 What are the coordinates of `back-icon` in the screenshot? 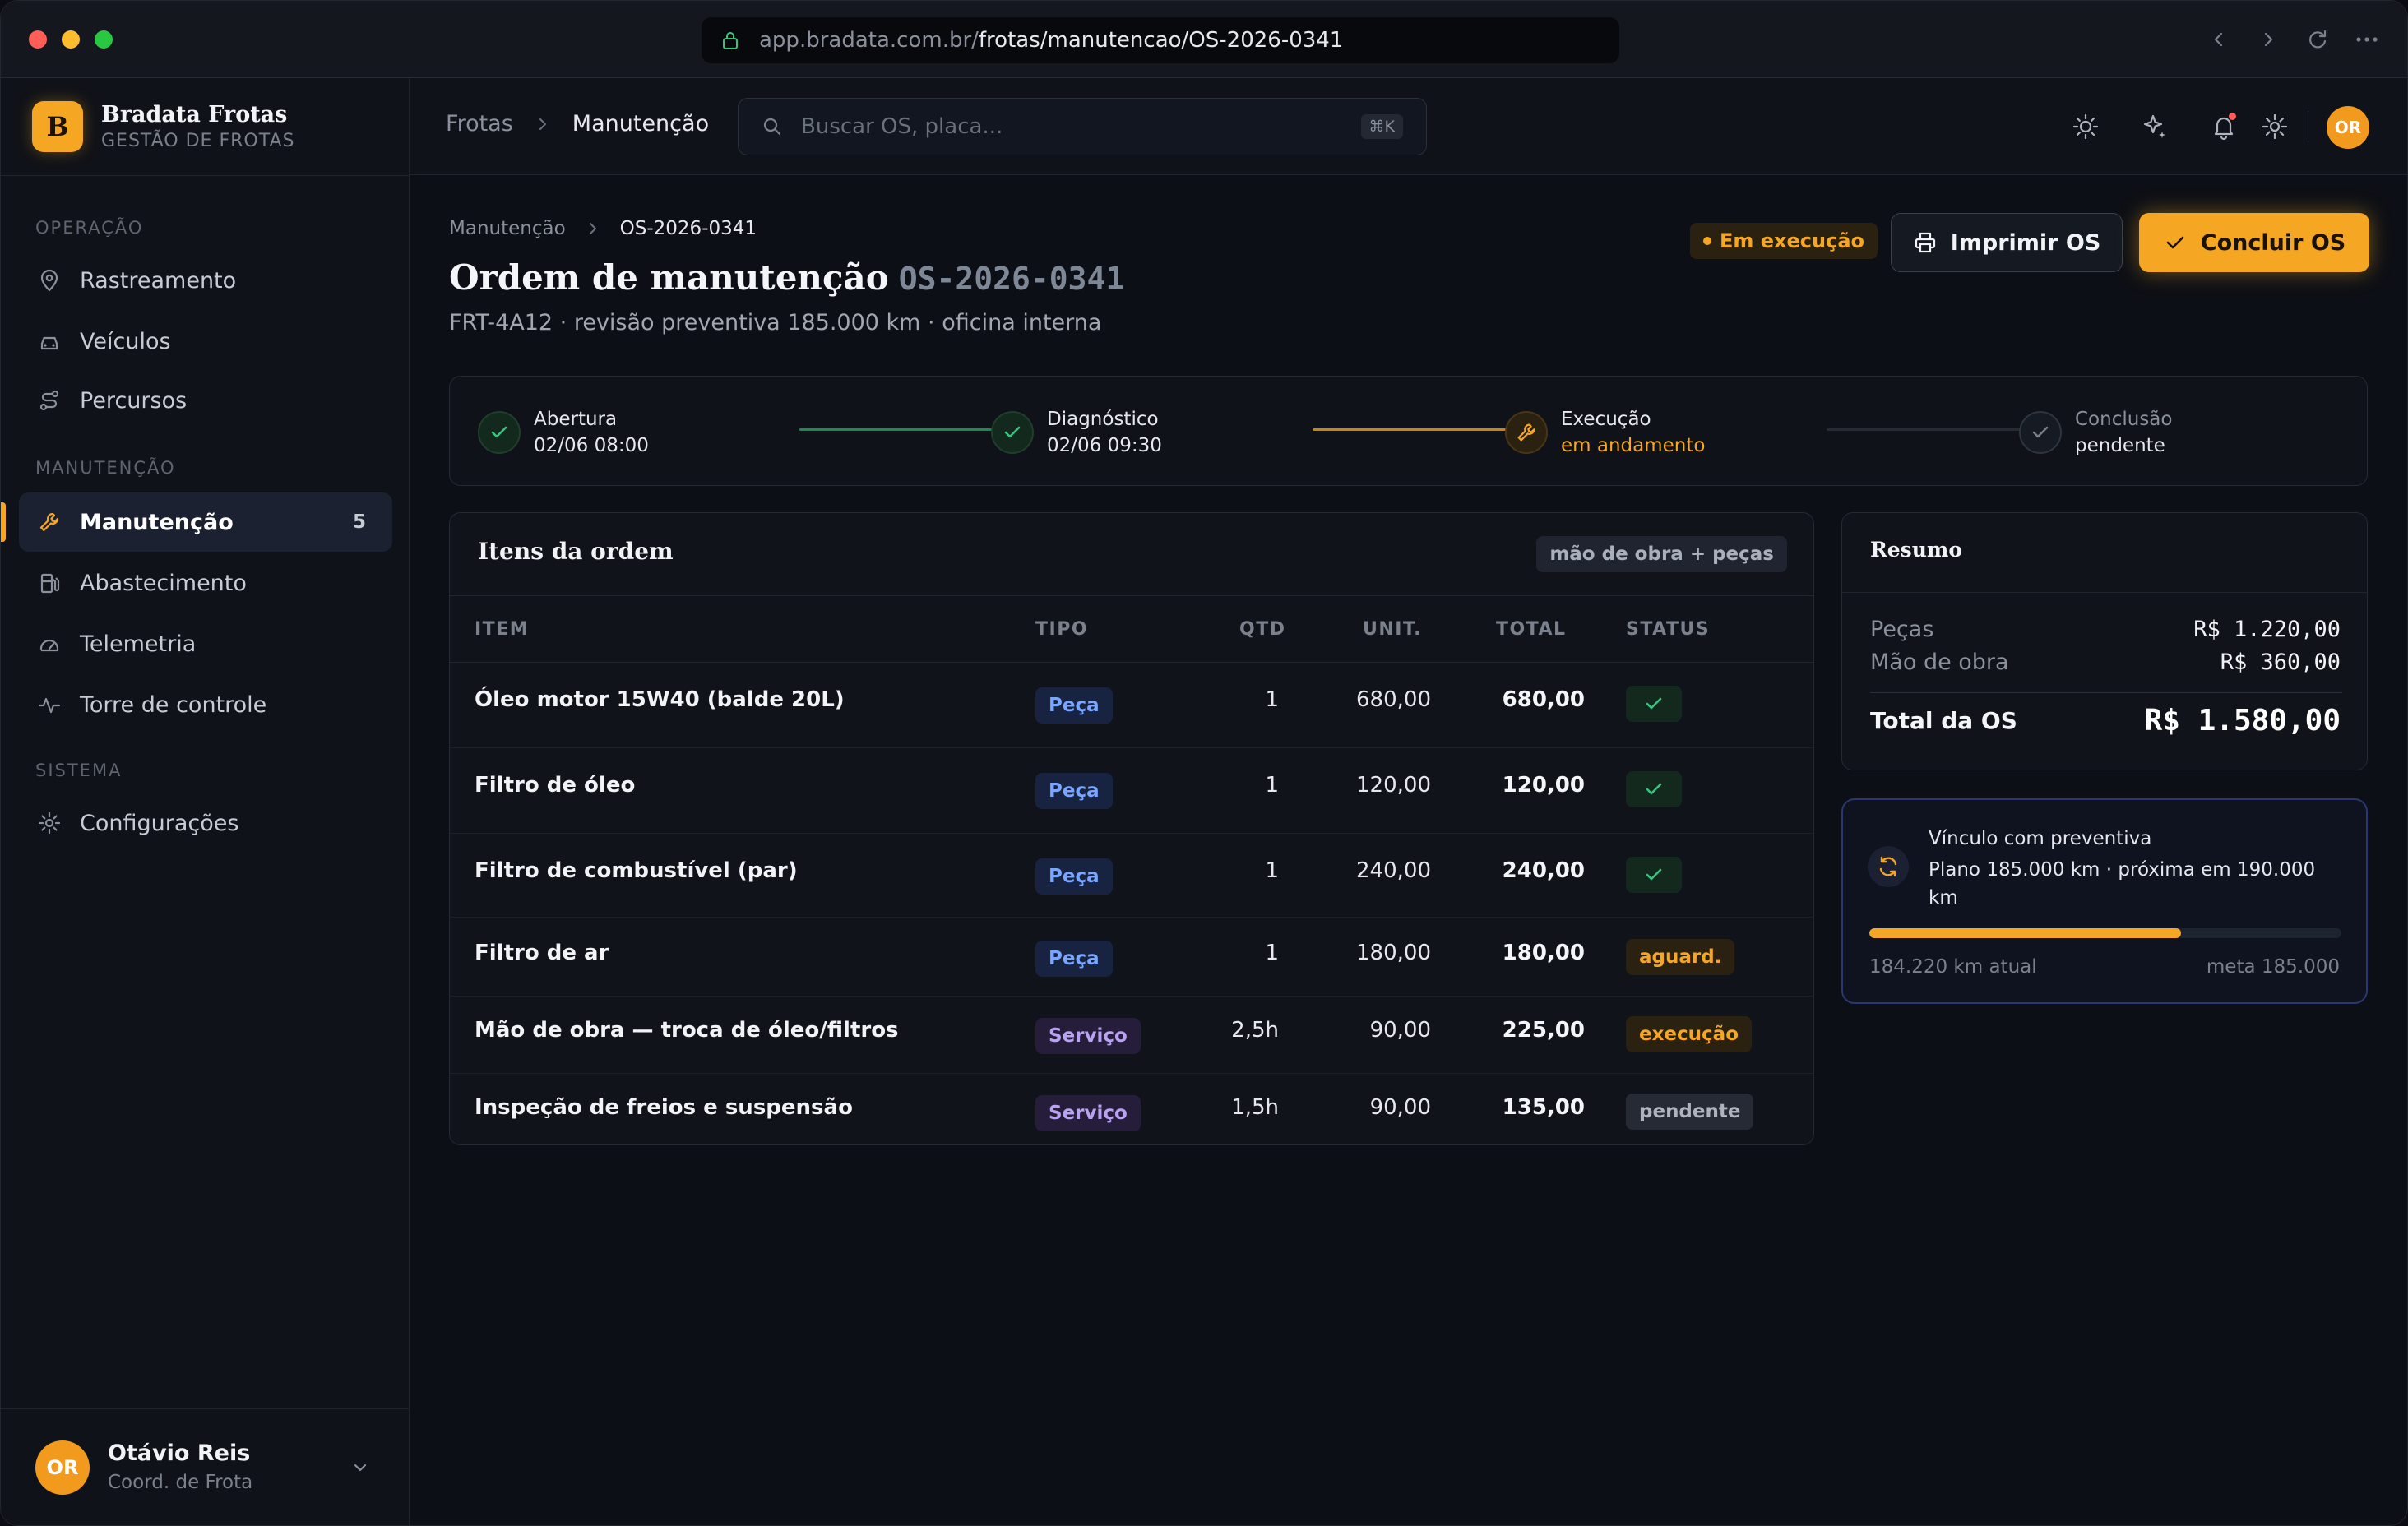 It's located at (2219, 39).